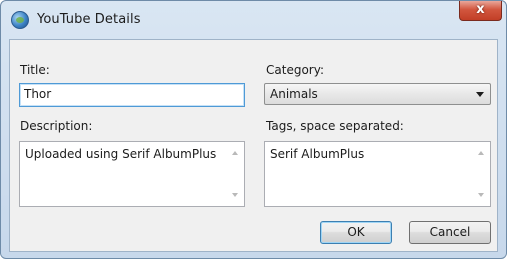  What do you see at coordinates (35, 70) in the screenshot?
I see `title-label: Title:` at bounding box center [35, 70].